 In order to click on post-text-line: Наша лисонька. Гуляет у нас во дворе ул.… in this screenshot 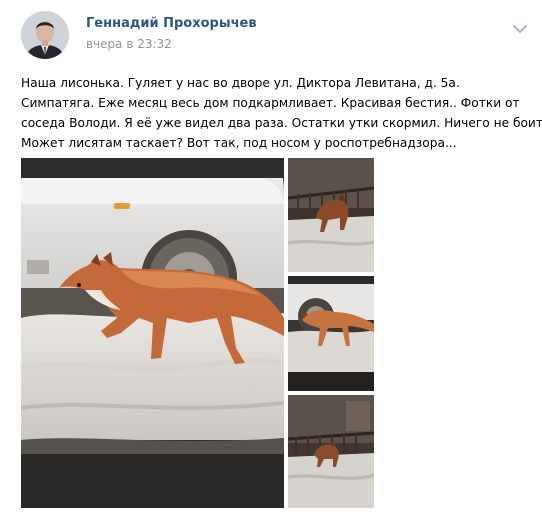, I will do `click(240, 83)`.